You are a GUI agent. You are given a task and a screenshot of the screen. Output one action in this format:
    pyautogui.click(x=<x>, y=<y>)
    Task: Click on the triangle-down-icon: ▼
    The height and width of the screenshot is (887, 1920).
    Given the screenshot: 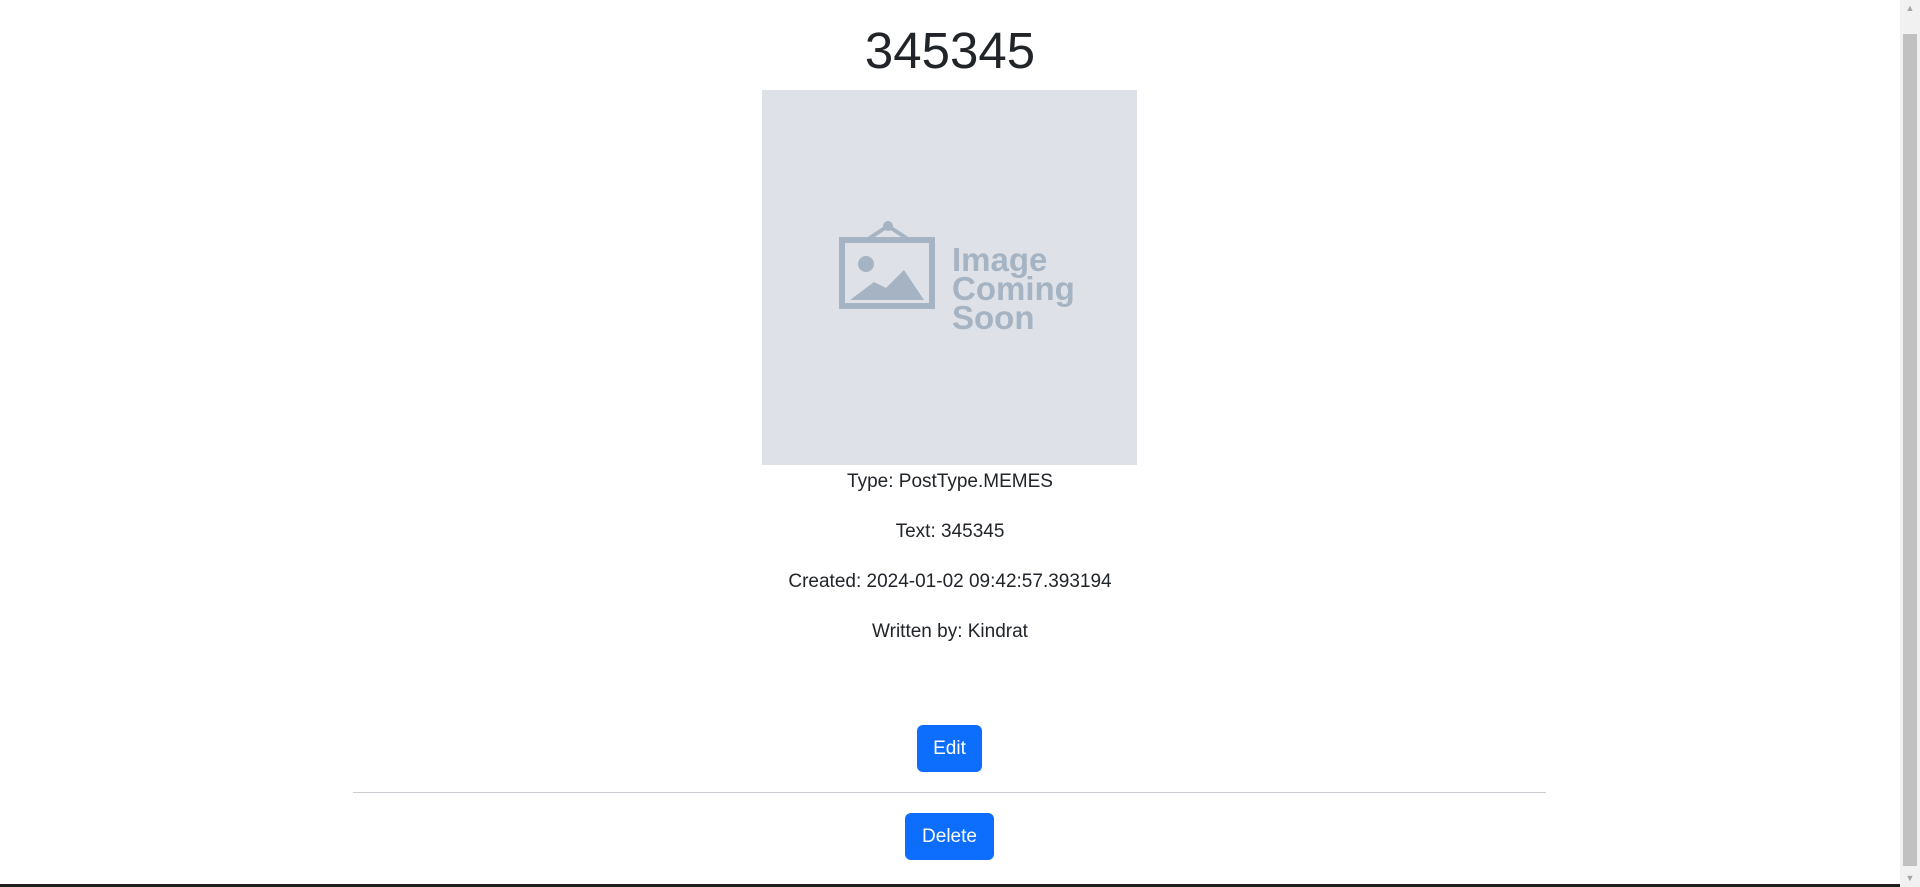 What is the action you would take?
    pyautogui.click(x=1910, y=878)
    